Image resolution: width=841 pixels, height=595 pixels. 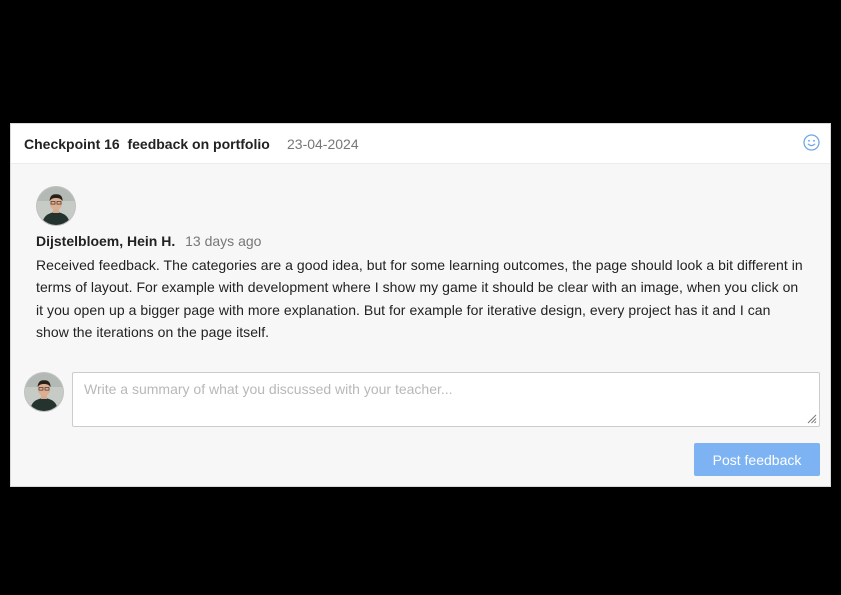 I want to click on checkpoint-title: Checkpoint 16 feedback on portfolio, so click(x=147, y=144).